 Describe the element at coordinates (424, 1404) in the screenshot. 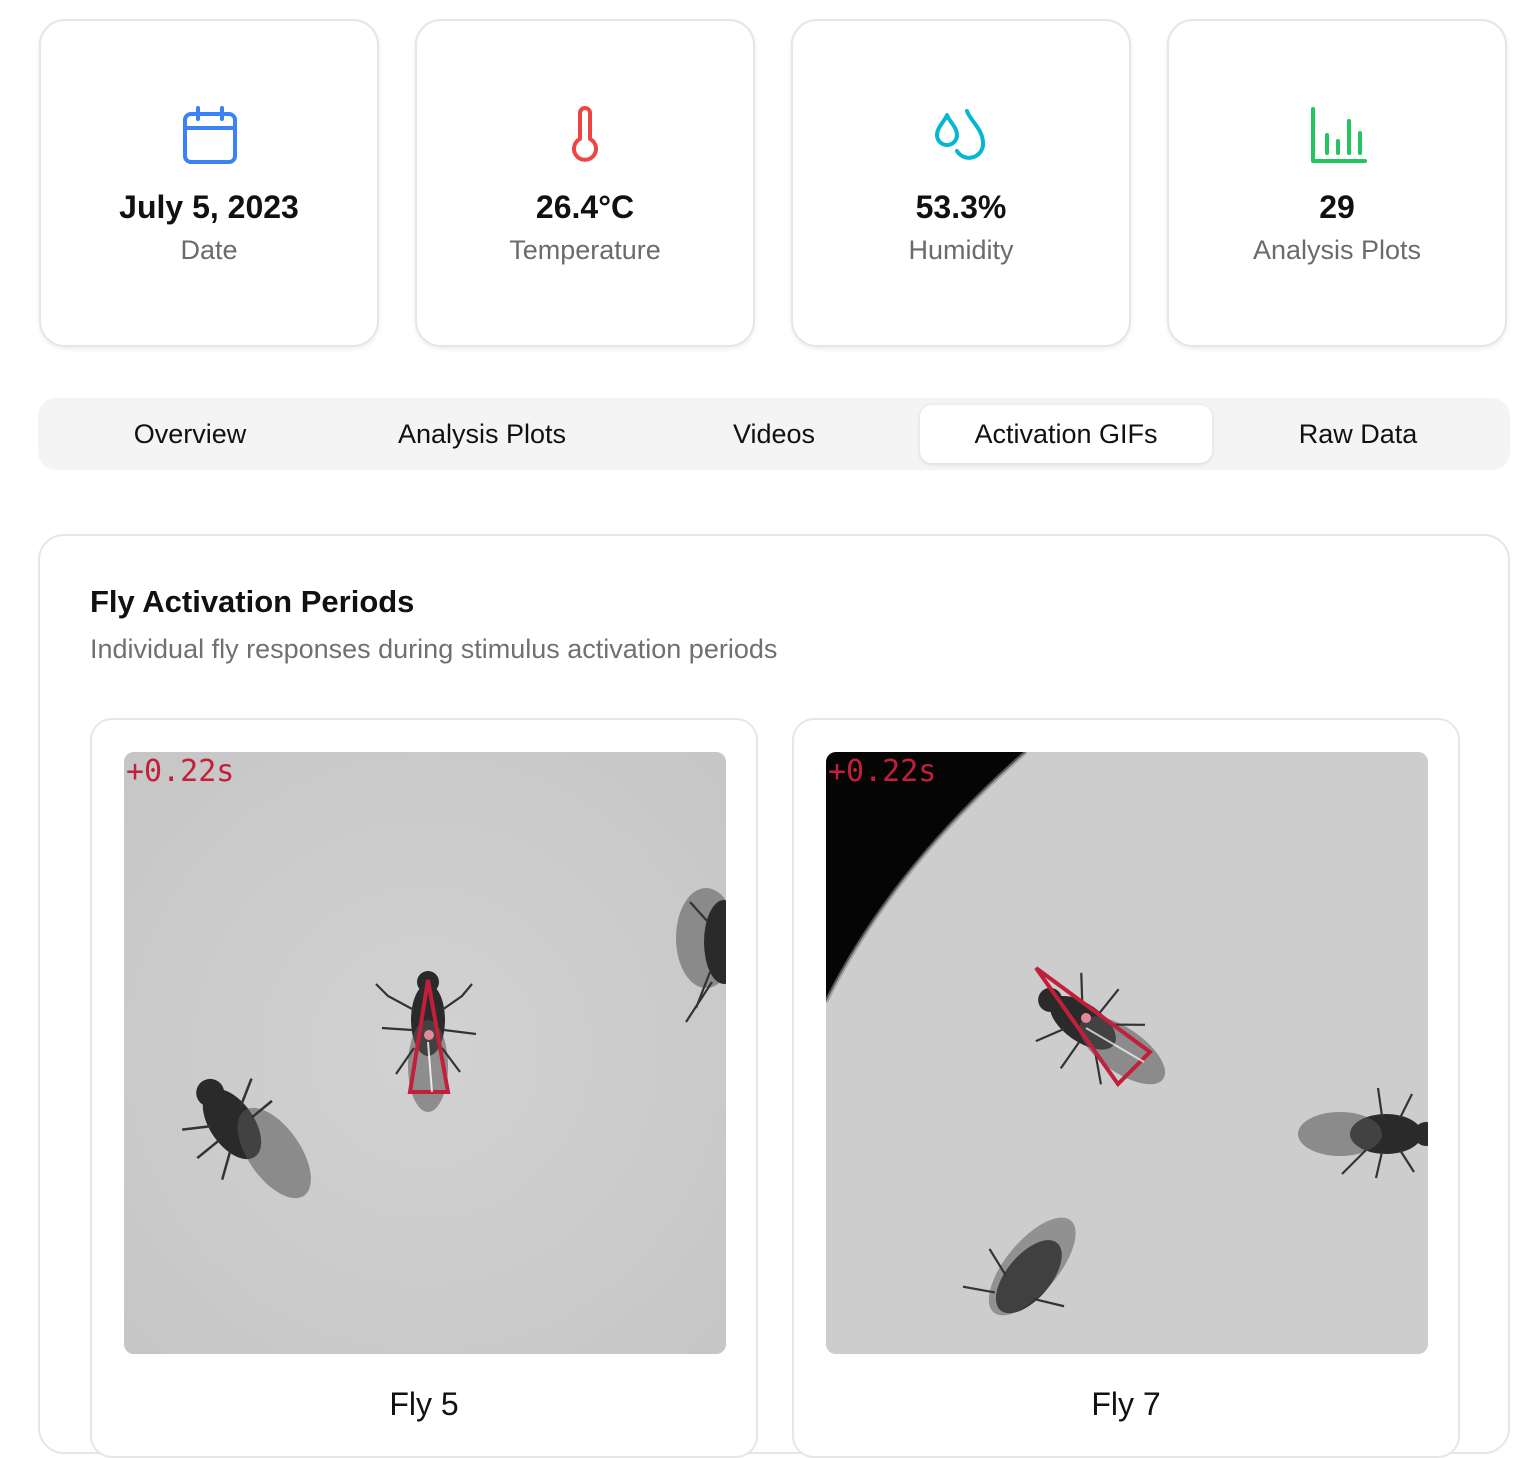

I see `gif-card-label: Fly 5` at that location.